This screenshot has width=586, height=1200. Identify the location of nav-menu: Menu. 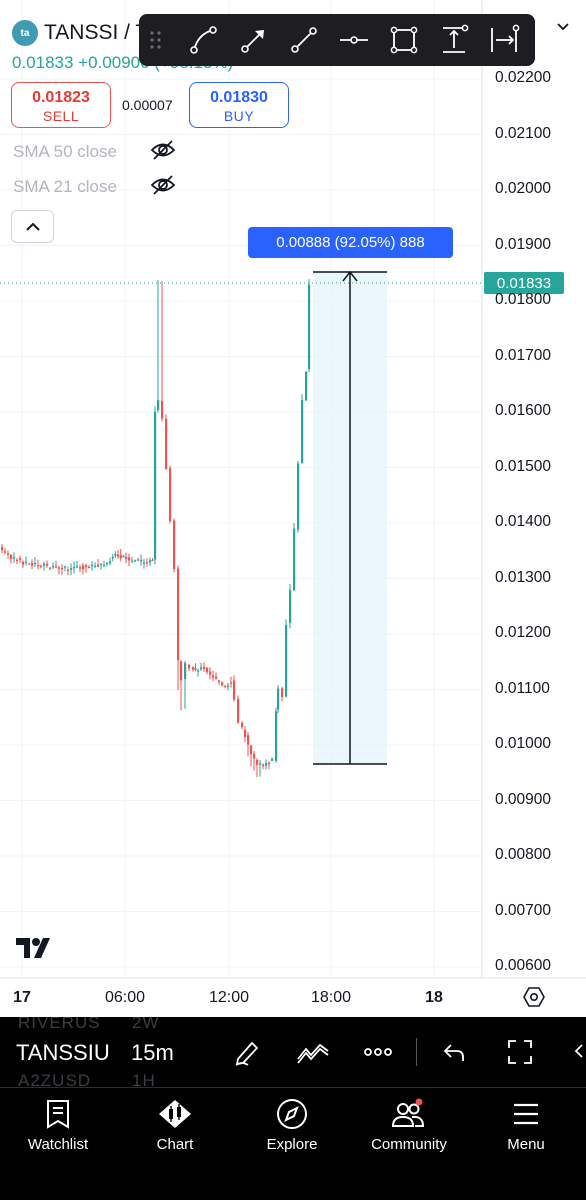
(526, 1124).